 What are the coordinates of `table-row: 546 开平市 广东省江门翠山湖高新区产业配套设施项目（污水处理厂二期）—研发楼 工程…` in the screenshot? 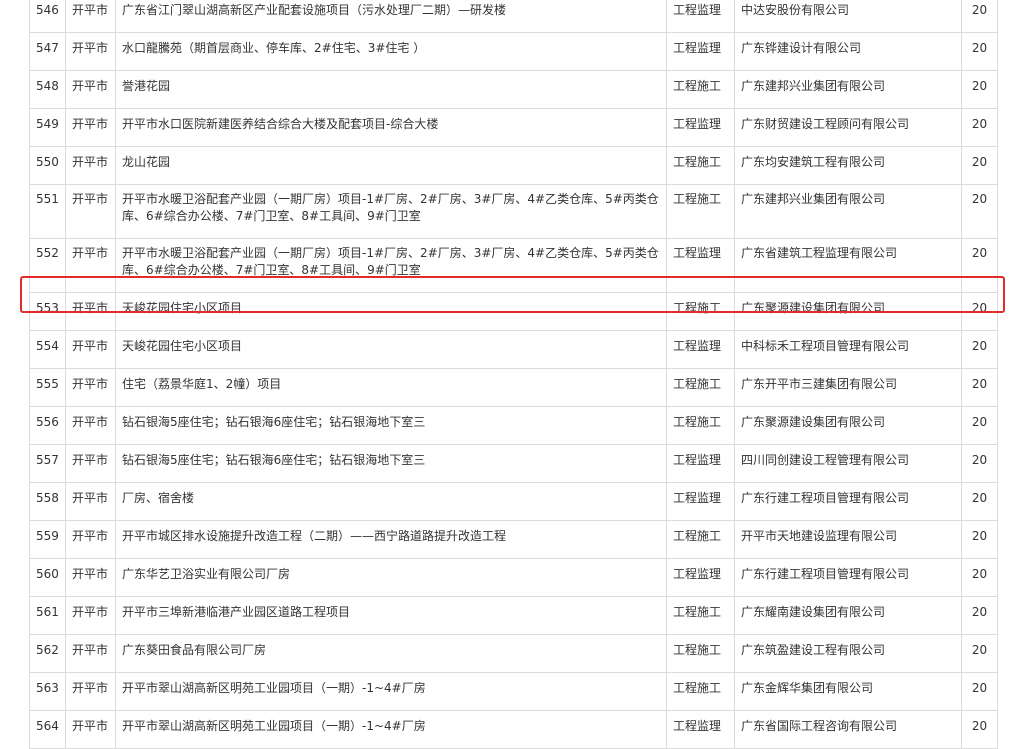 It's located at (513, 16).